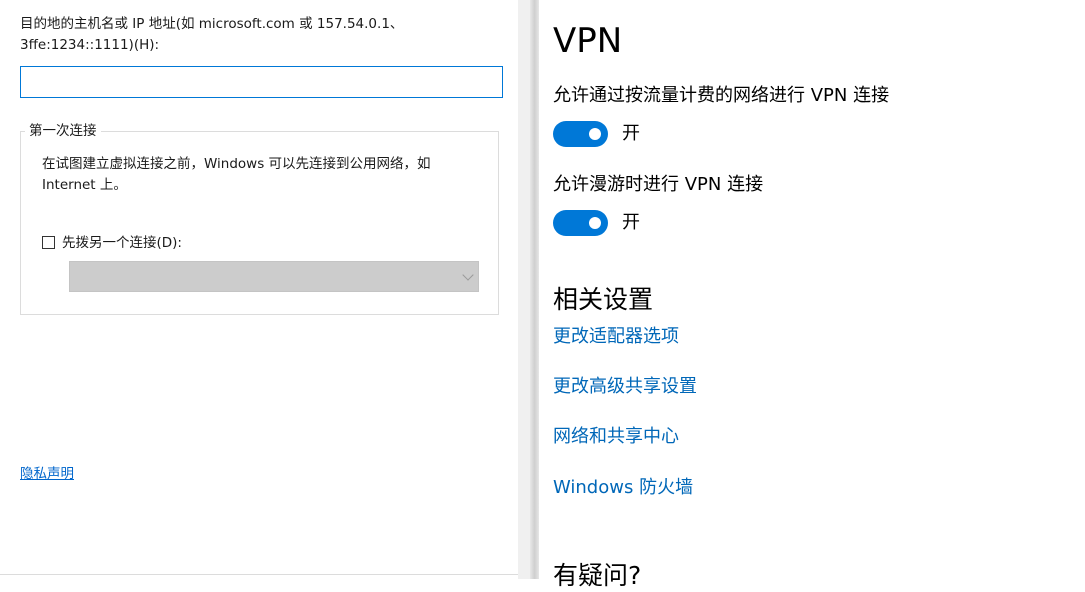 Image resolution: width=1085 pixels, height=592 pixels. I want to click on dialog-bottom-border, so click(259, 574).